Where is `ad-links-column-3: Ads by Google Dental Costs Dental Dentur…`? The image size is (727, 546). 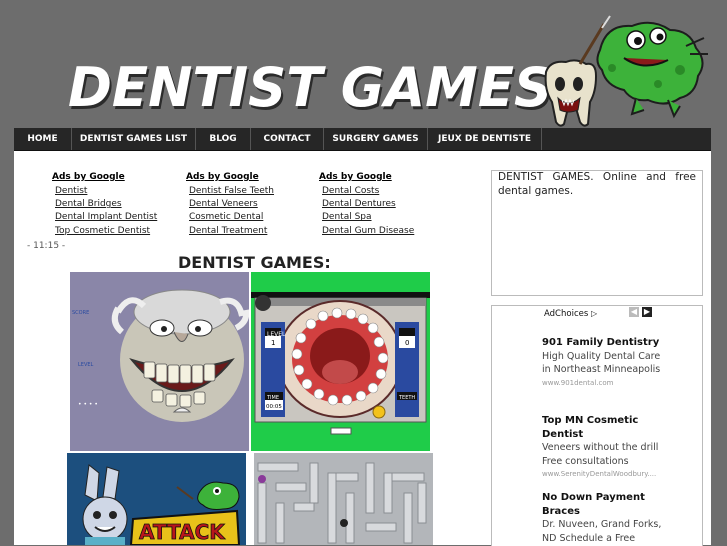 ad-links-column-3: Ads by Google Dental Costs Dental Dentur… is located at coordinates (366, 205).